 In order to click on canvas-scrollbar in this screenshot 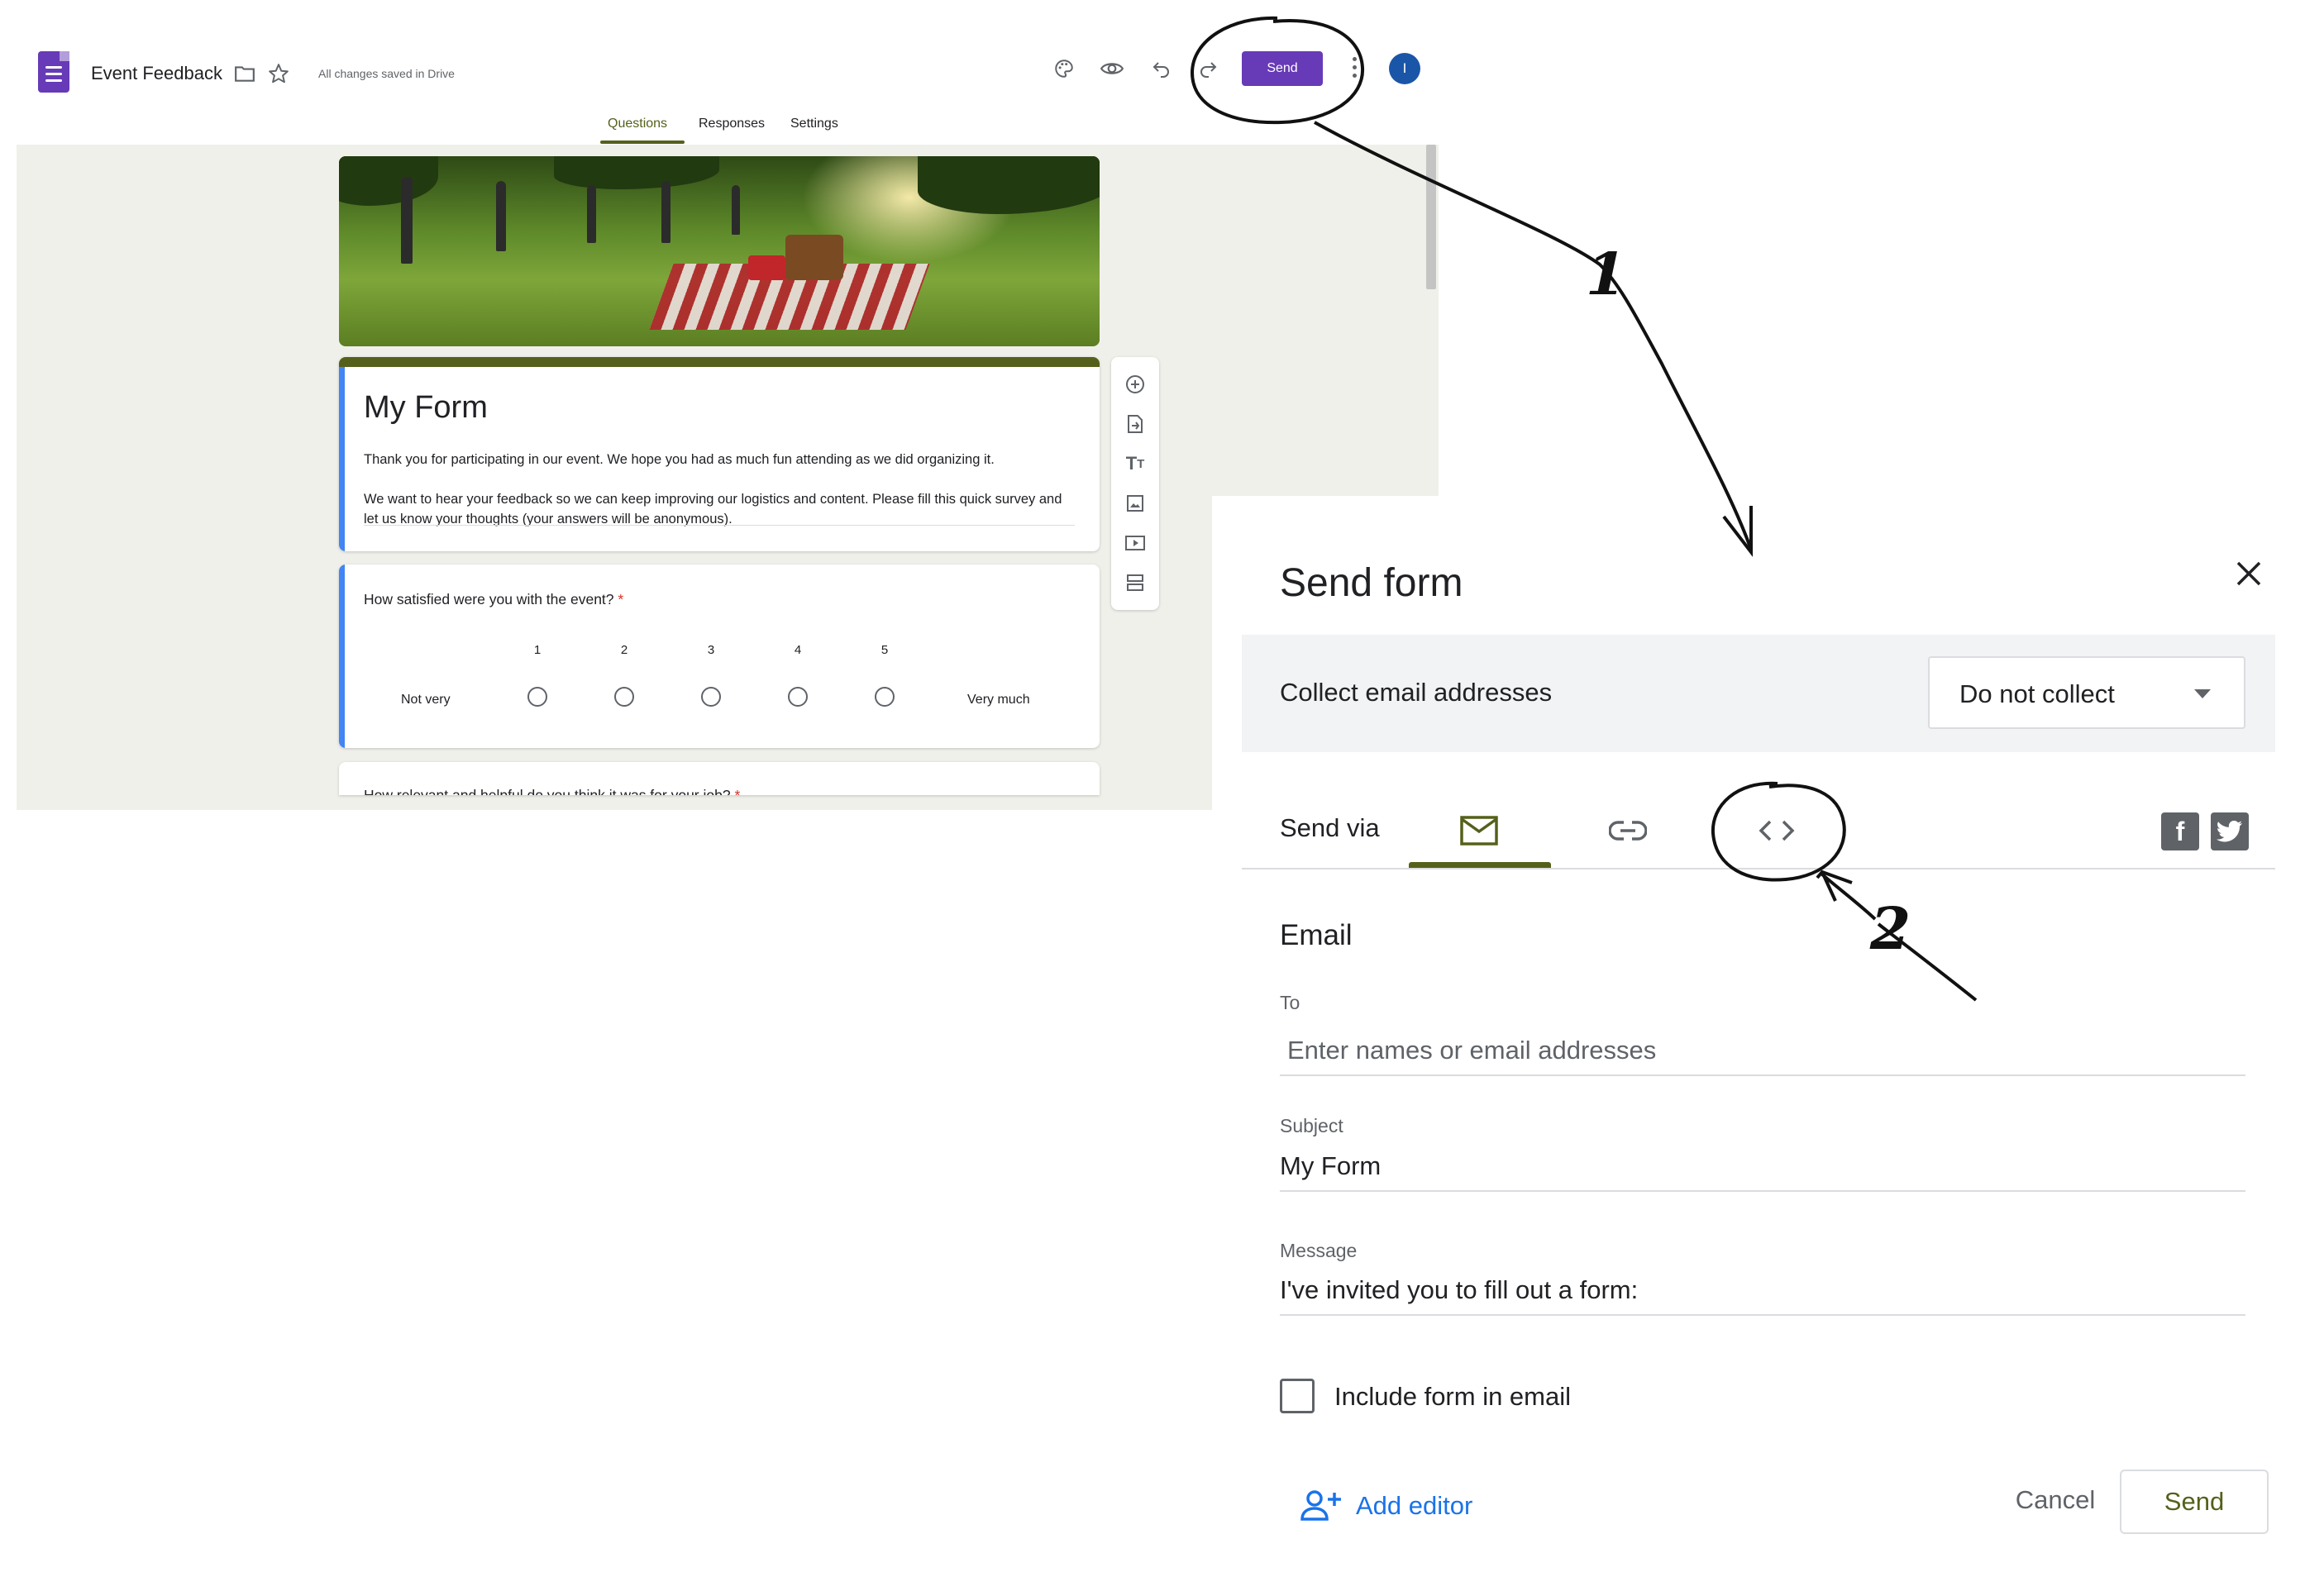, I will do `click(1431, 217)`.